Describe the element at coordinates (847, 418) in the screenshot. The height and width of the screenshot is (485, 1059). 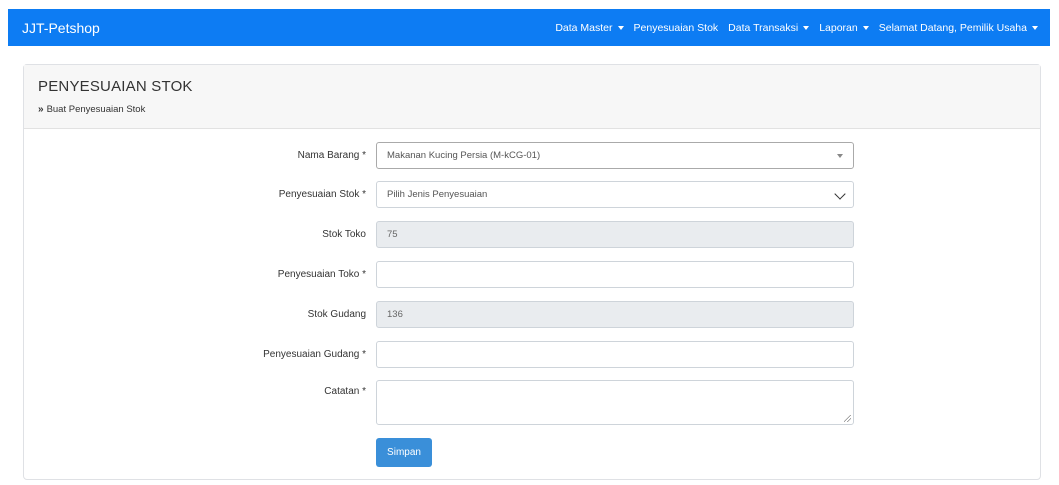
I see `resize-grip-icon` at that location.